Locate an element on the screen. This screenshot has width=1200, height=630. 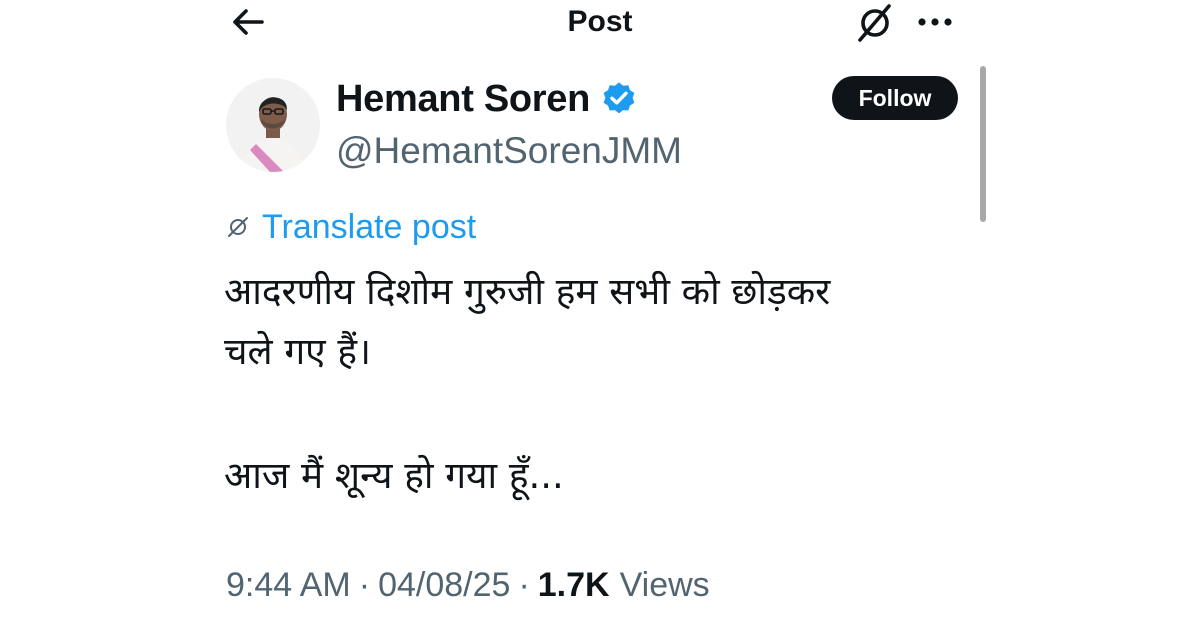
avatar-photo is located at coordinates (273, 125).